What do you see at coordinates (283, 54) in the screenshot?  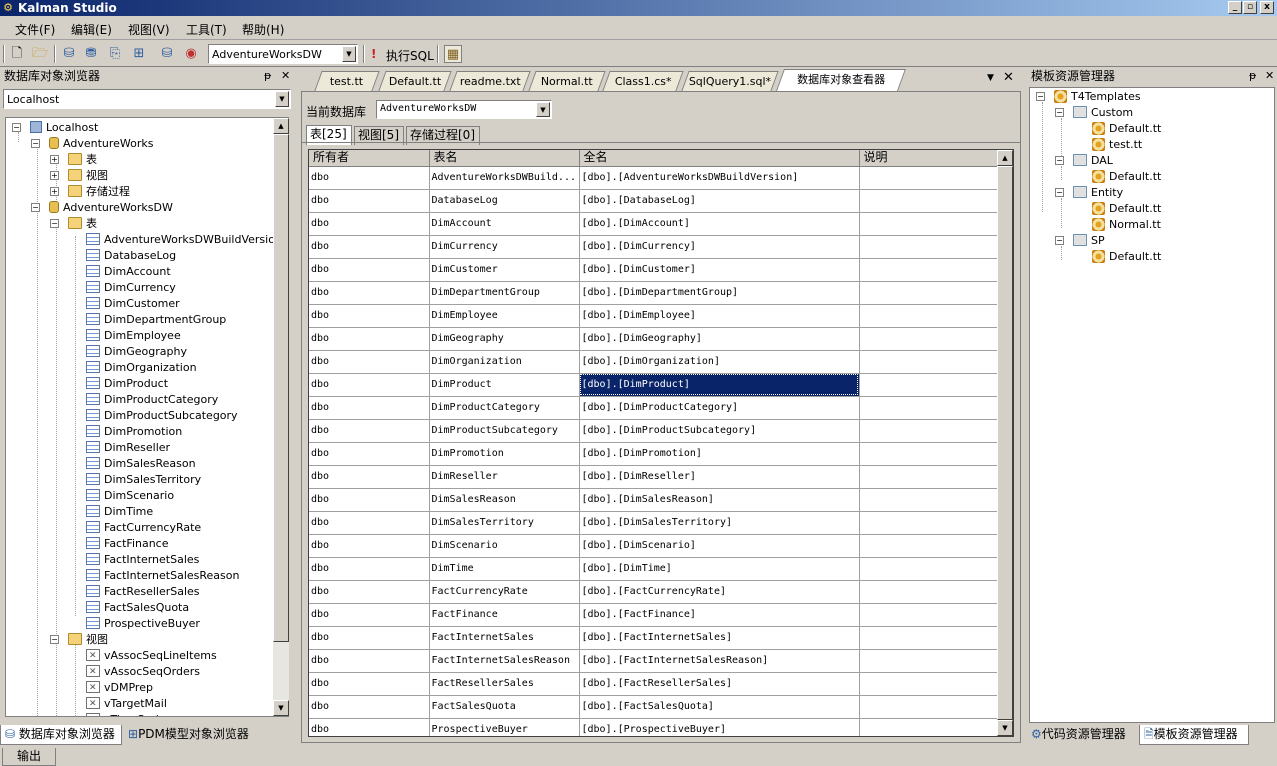 I see `database-select: AdventureWorksDW ▼` at bounding box center [283, 54].